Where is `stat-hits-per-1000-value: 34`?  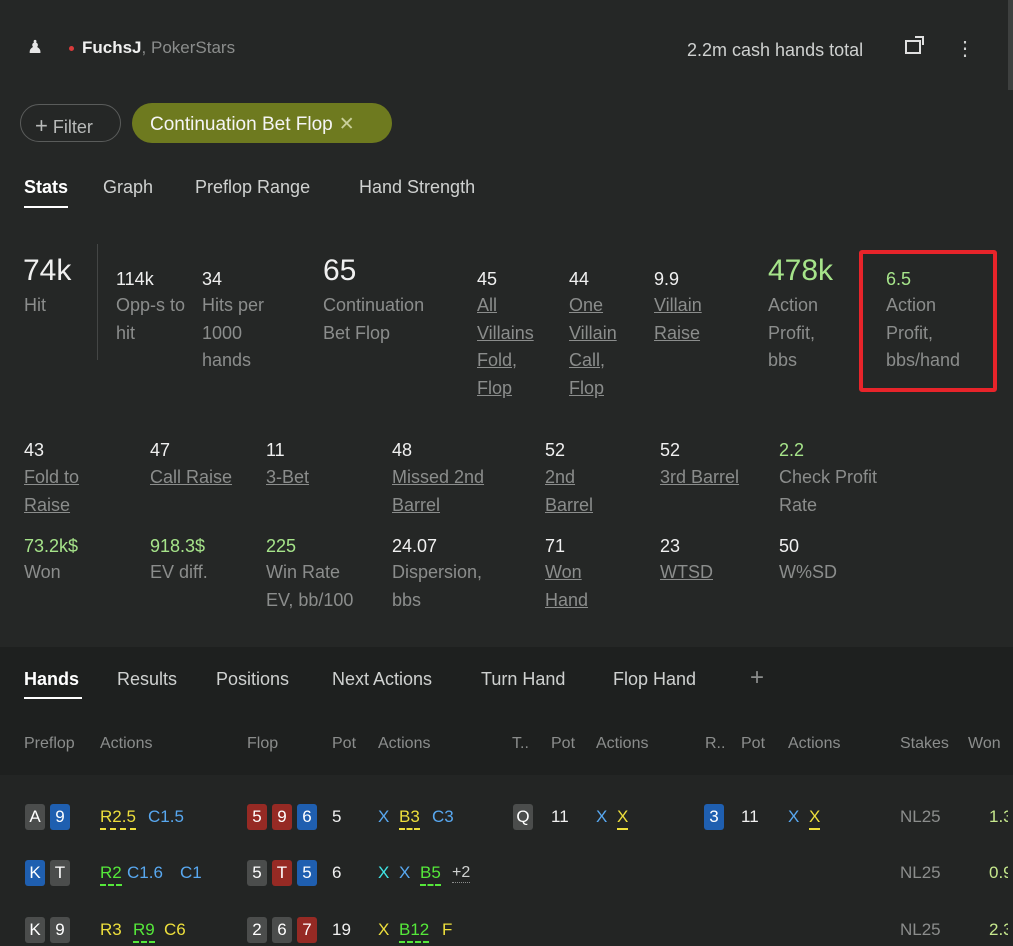
stat-hits-per-1000-value: 34 is located at coordinates (212, 279).